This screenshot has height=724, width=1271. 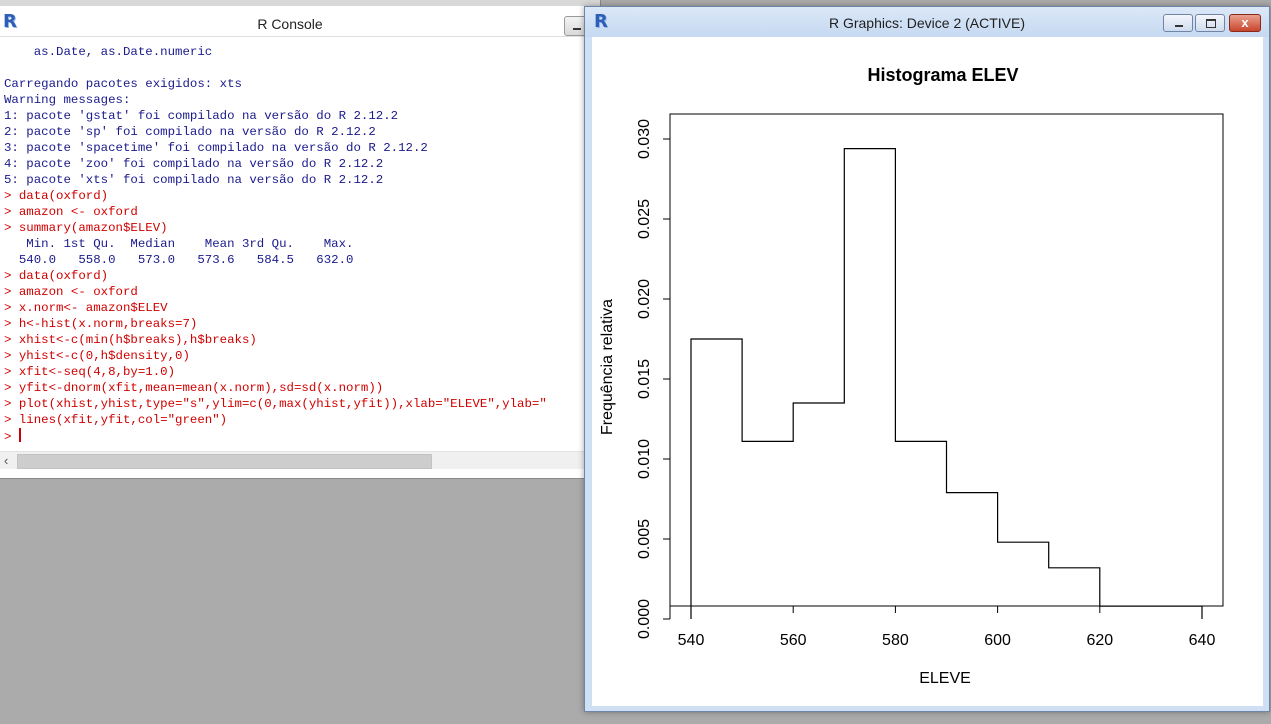 What do you see at coordinates (290, 24) in the screenshot?
I see `console-title: R Console` at bounding box center [290, 24].